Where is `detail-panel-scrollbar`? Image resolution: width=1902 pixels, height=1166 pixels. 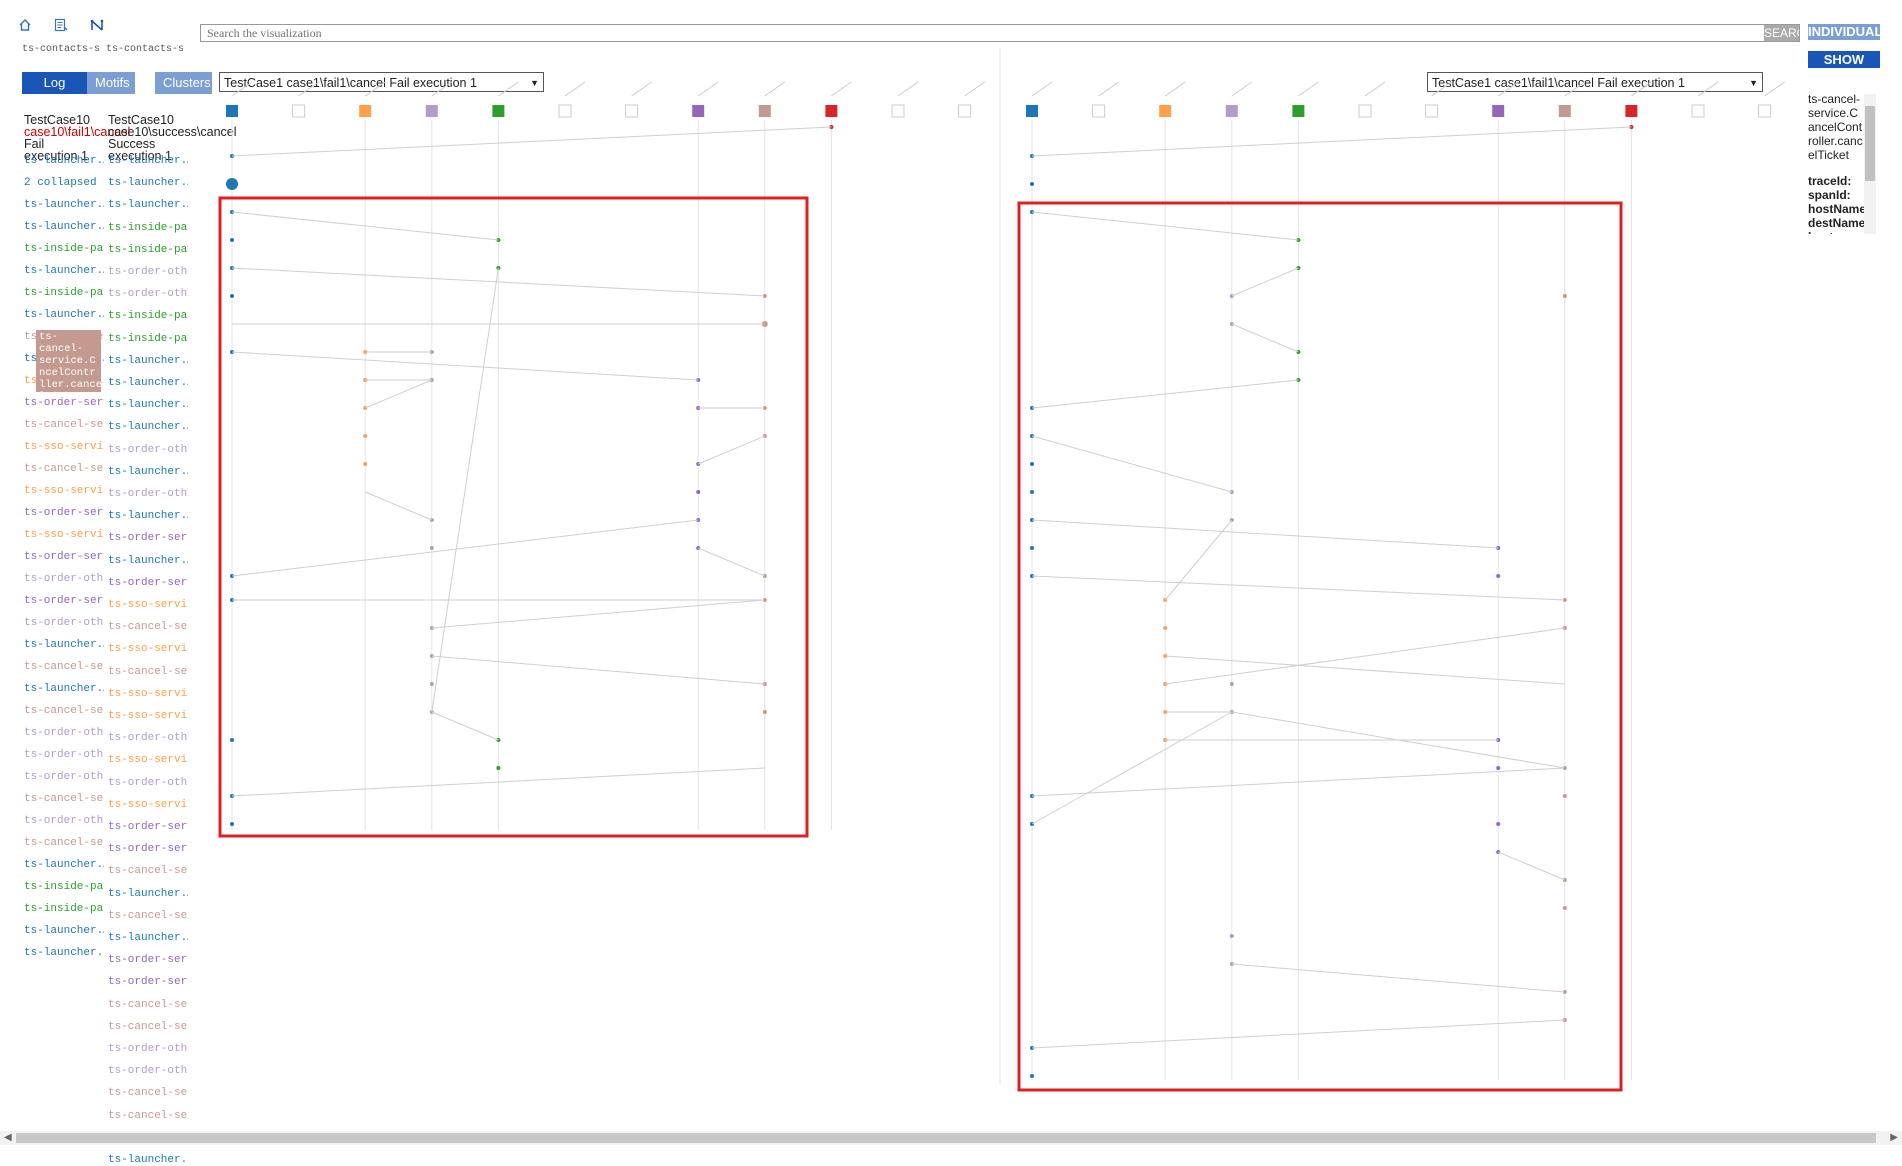
detail-panel-scrollbar is located at coordinates (1870, 164).